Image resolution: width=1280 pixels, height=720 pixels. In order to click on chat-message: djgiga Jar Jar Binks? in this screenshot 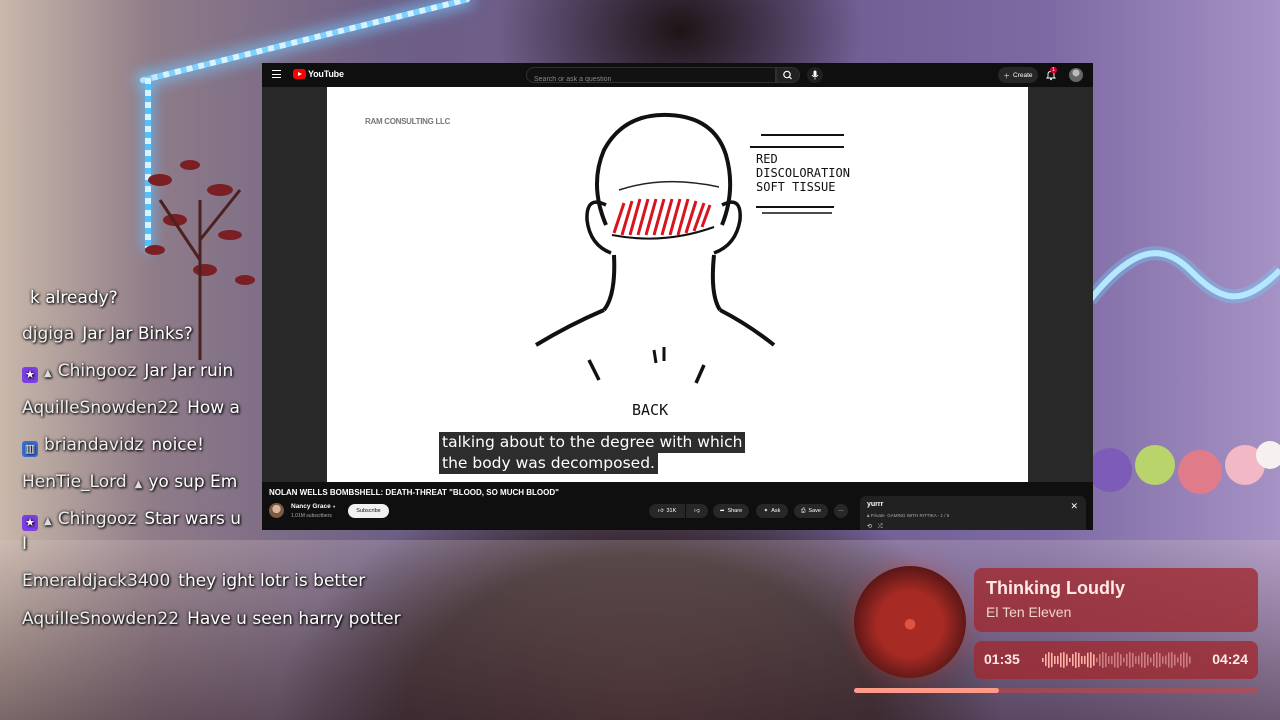, I will do `click(107, 334)`.